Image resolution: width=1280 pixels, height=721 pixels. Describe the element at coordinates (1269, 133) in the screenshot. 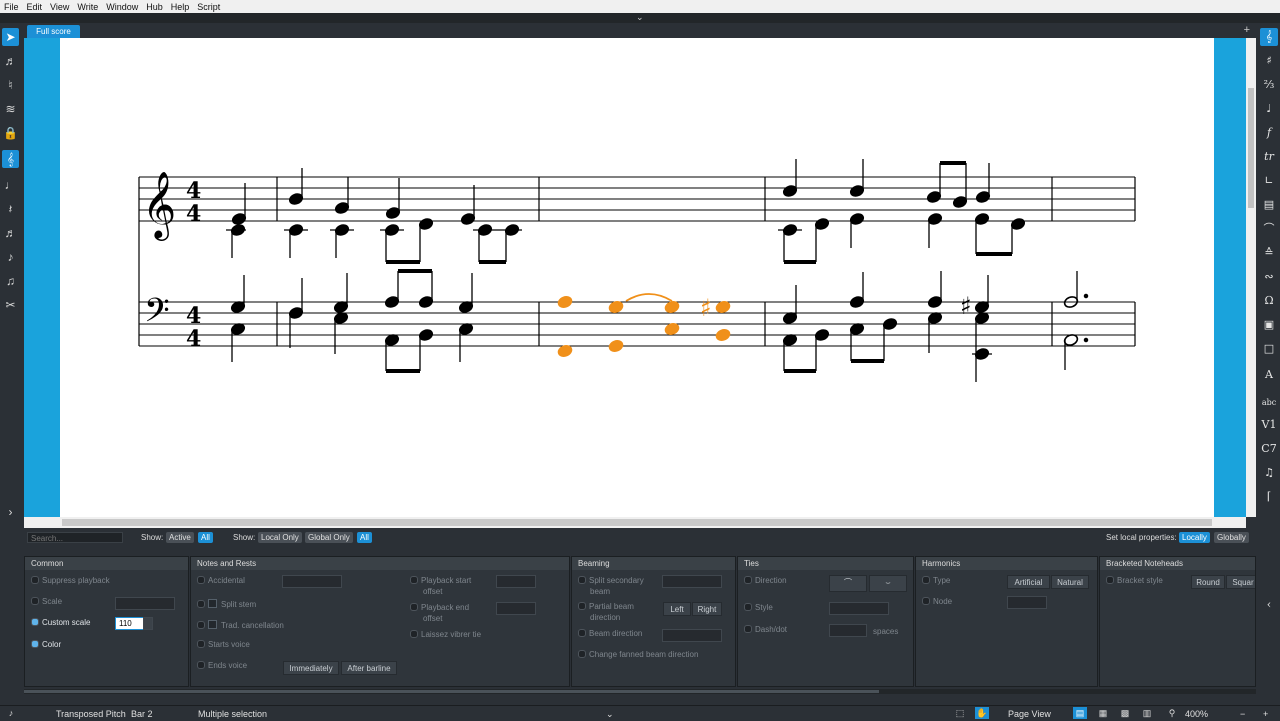

I see `dynamics-icon: f` at that location.